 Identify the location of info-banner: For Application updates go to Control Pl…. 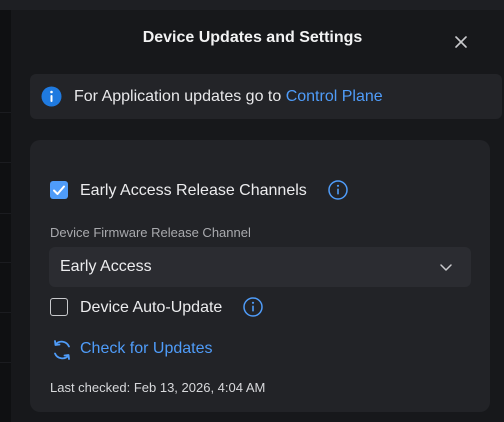
(266, 96).